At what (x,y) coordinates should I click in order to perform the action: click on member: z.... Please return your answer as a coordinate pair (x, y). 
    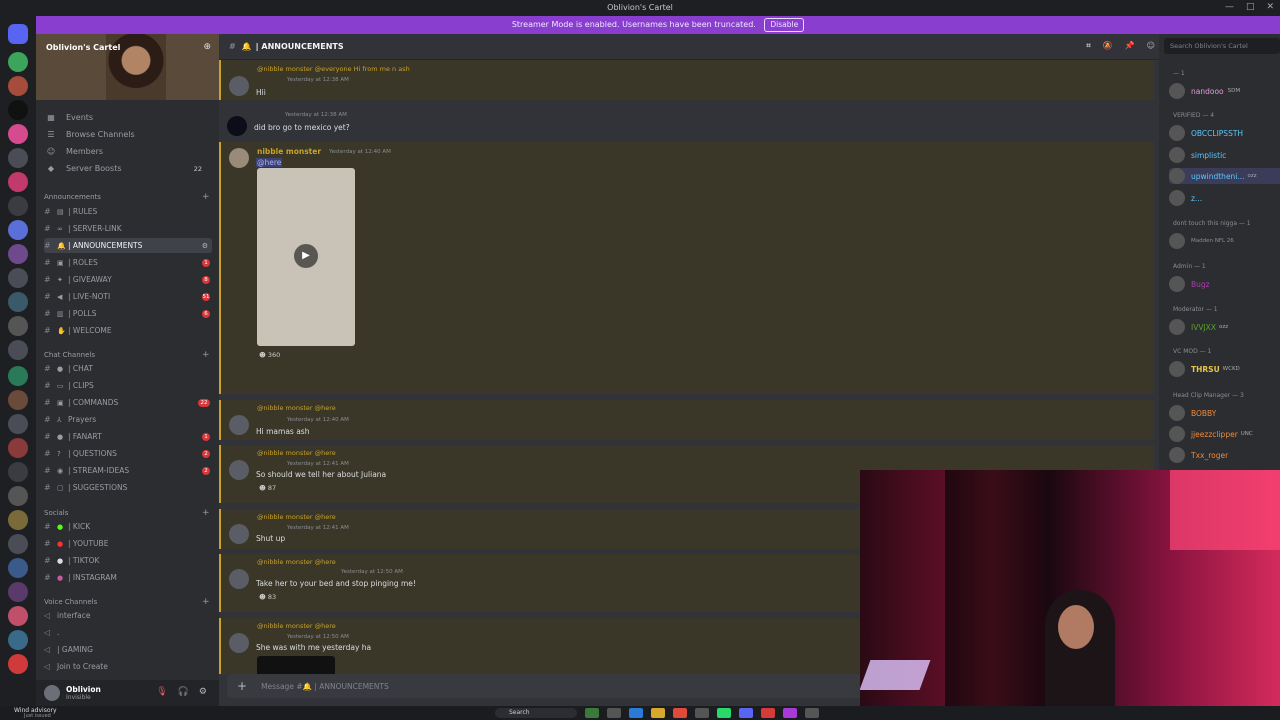
    Looking at the image, I should click on (1185, 198).